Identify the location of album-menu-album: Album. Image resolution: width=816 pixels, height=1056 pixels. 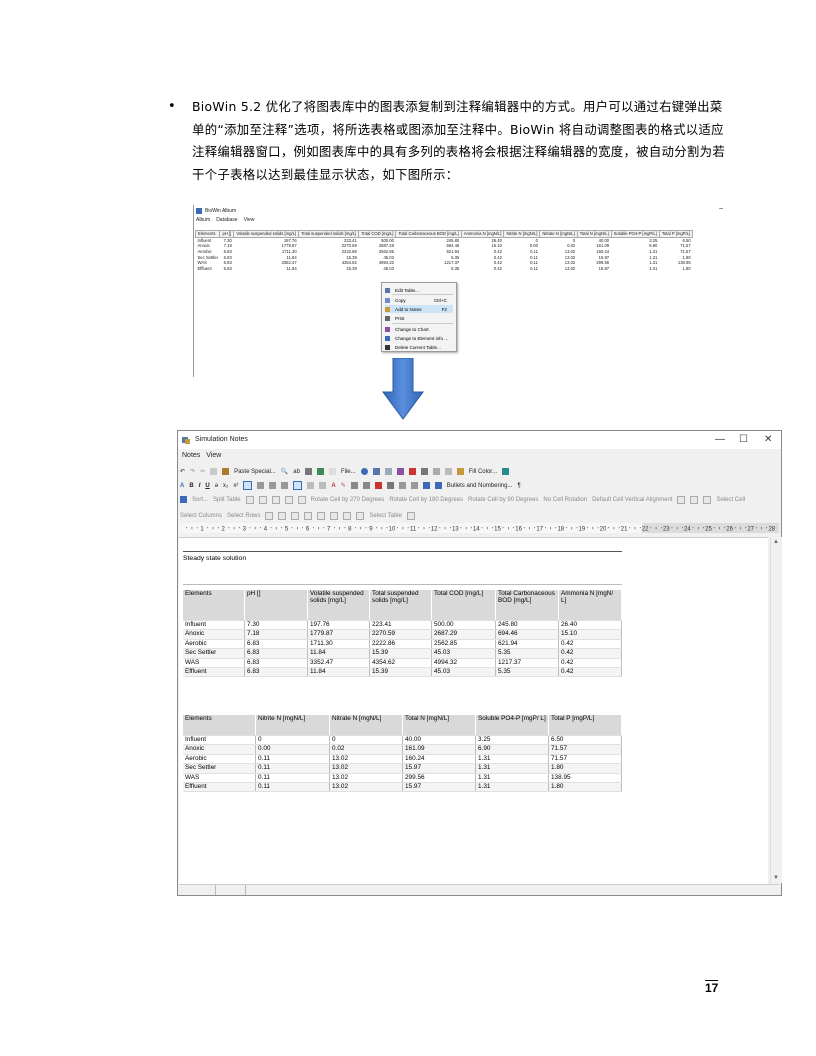
(203, 220).